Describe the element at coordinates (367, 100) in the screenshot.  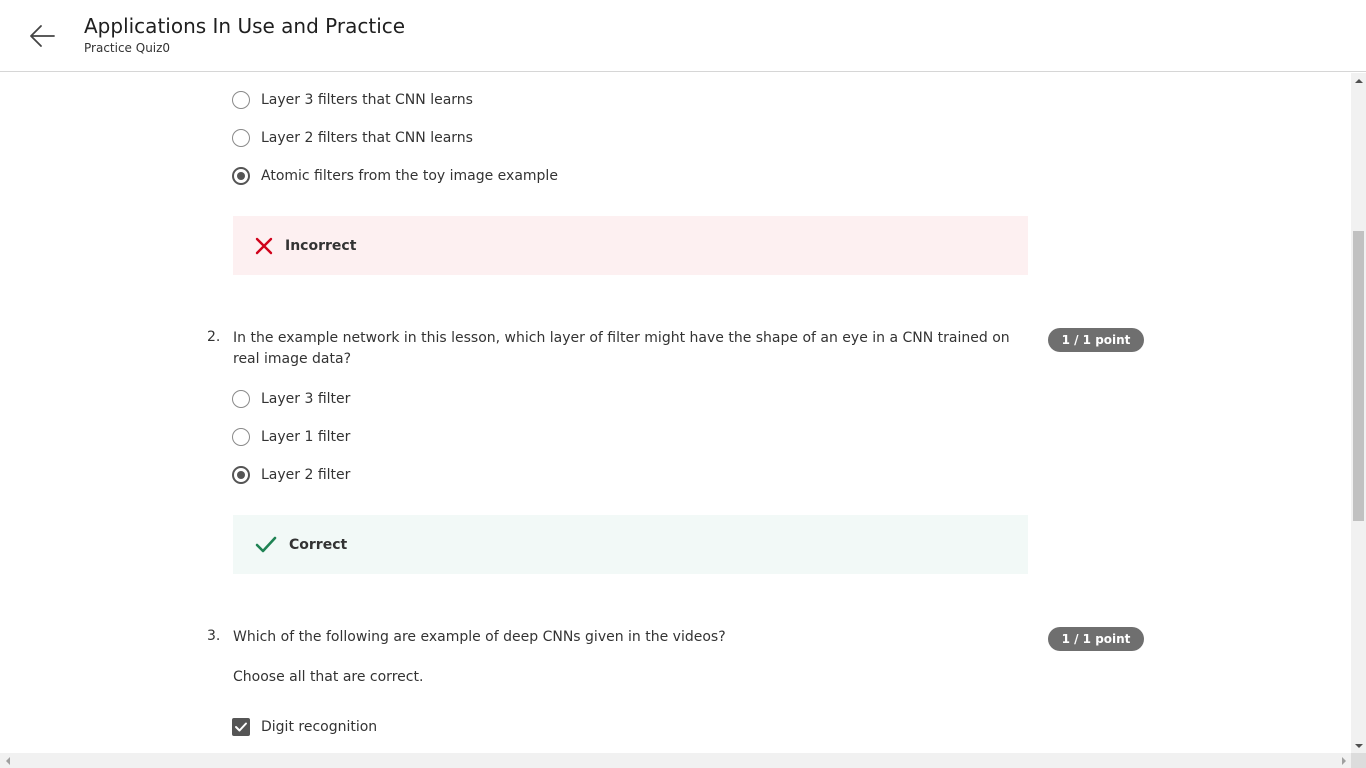
I see `option-label: Layer 3 filters that CNN learns` at that location.